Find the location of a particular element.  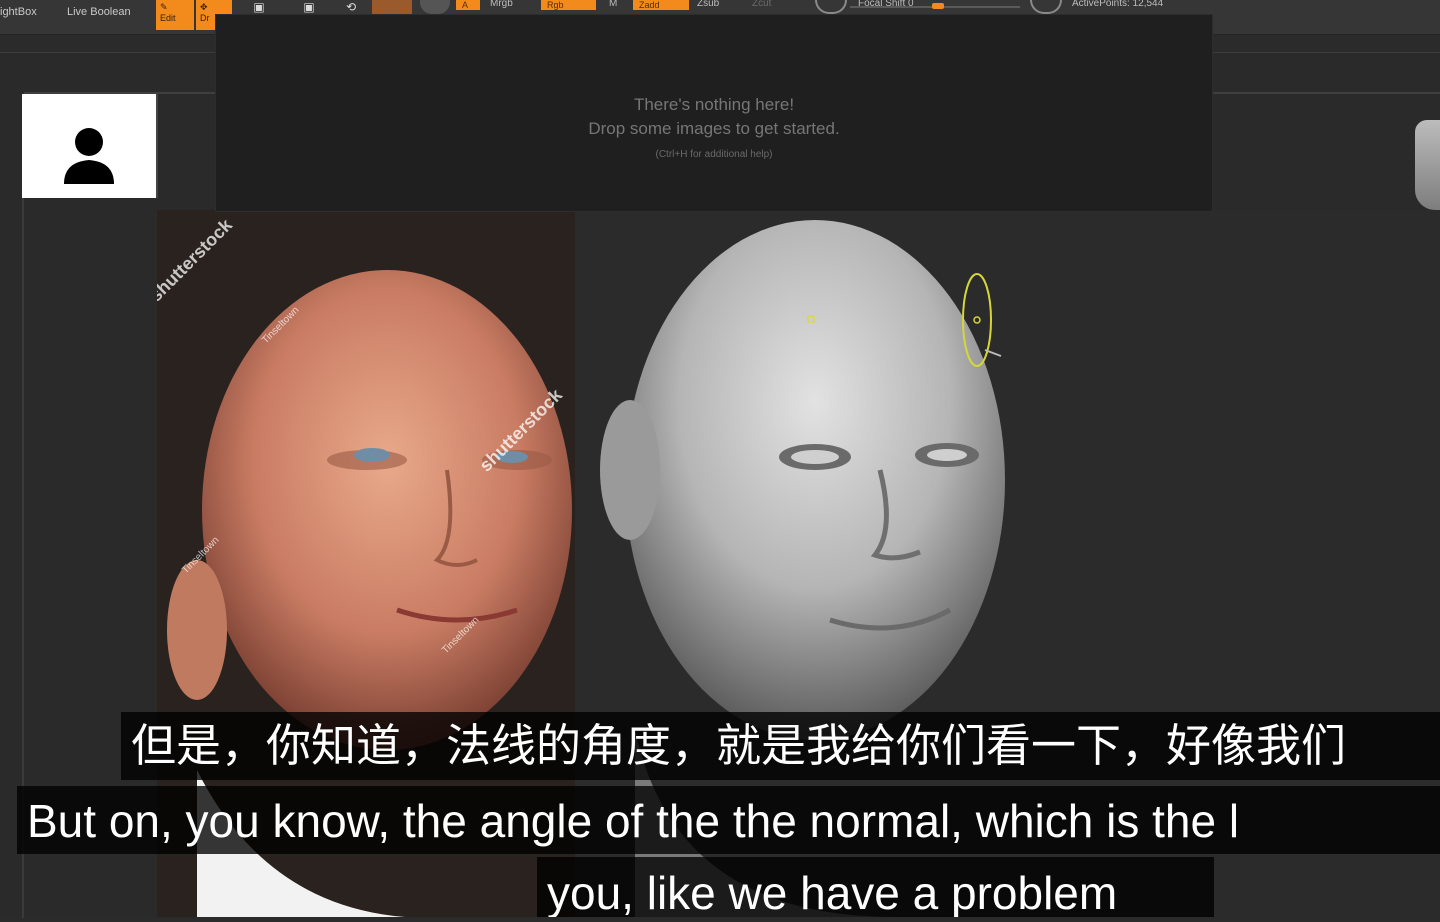

focal-shift-slider-thumb is located at coordinates (938, 6).